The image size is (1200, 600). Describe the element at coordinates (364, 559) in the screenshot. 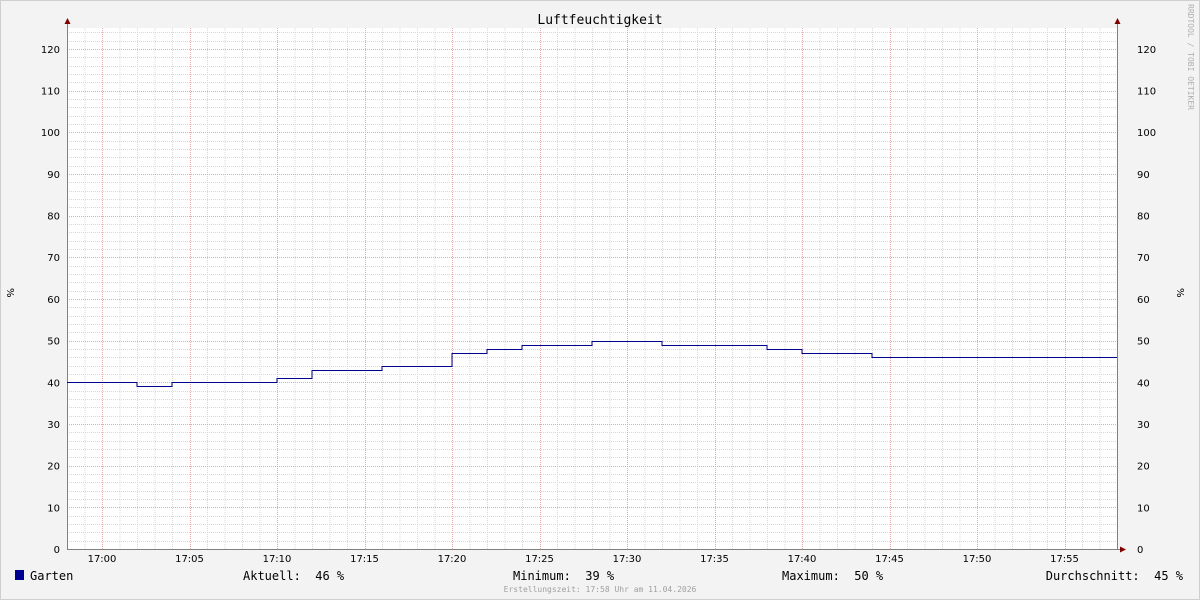

I see `x-tick-label: 17:15` at that location.